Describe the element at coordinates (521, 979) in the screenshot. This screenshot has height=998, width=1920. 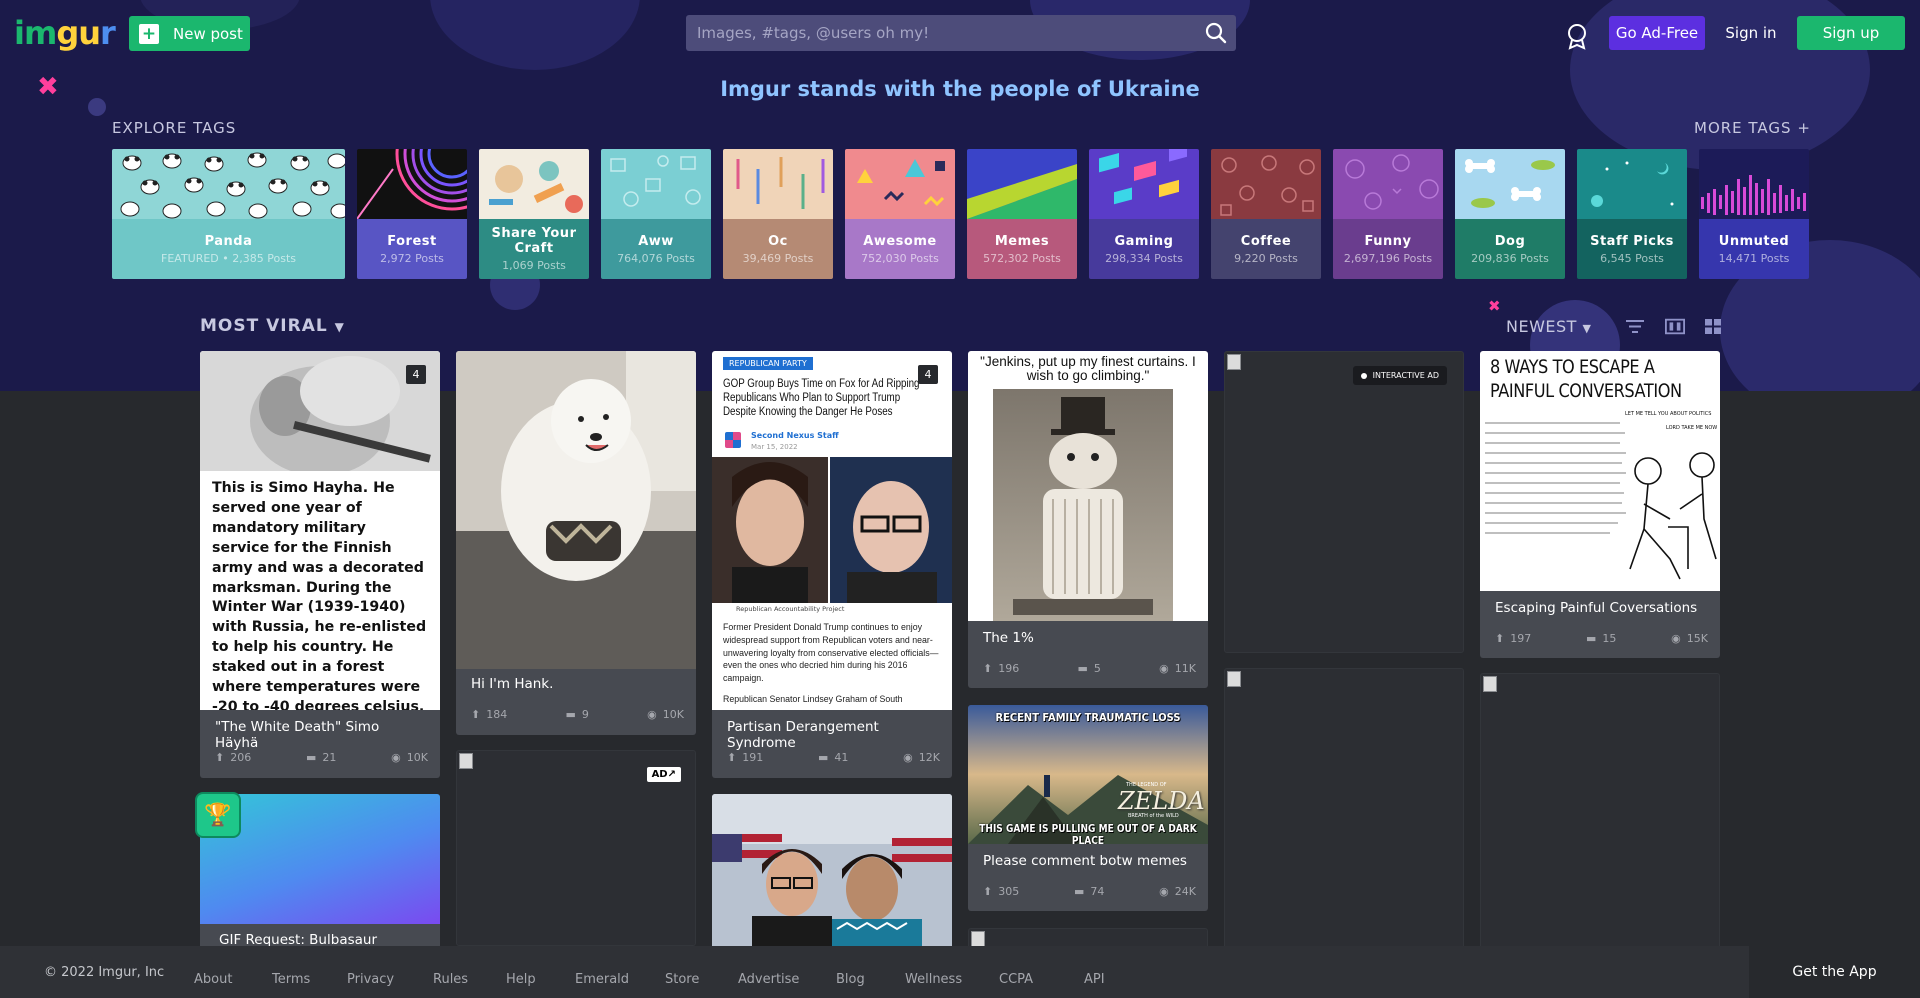
I see `footer-link-help: Help` at that location.